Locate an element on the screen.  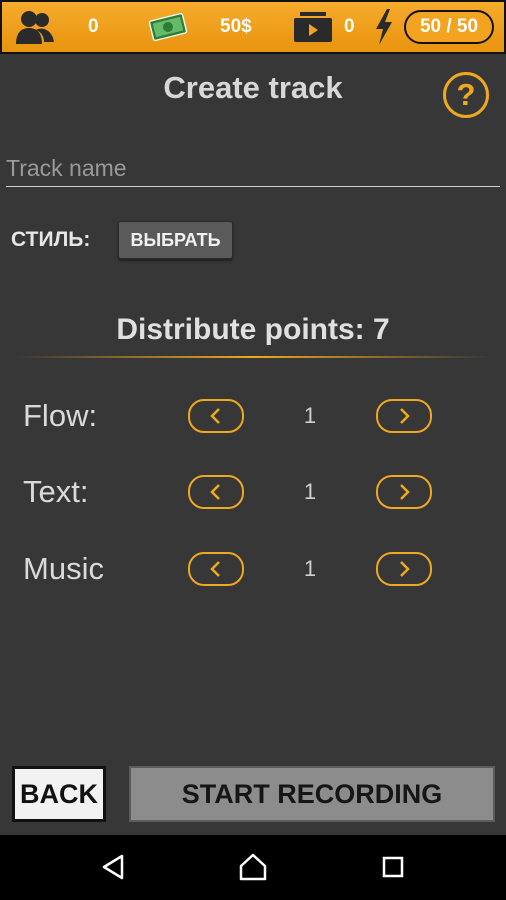
nav-home-icon is located at coordinates (253, 867).